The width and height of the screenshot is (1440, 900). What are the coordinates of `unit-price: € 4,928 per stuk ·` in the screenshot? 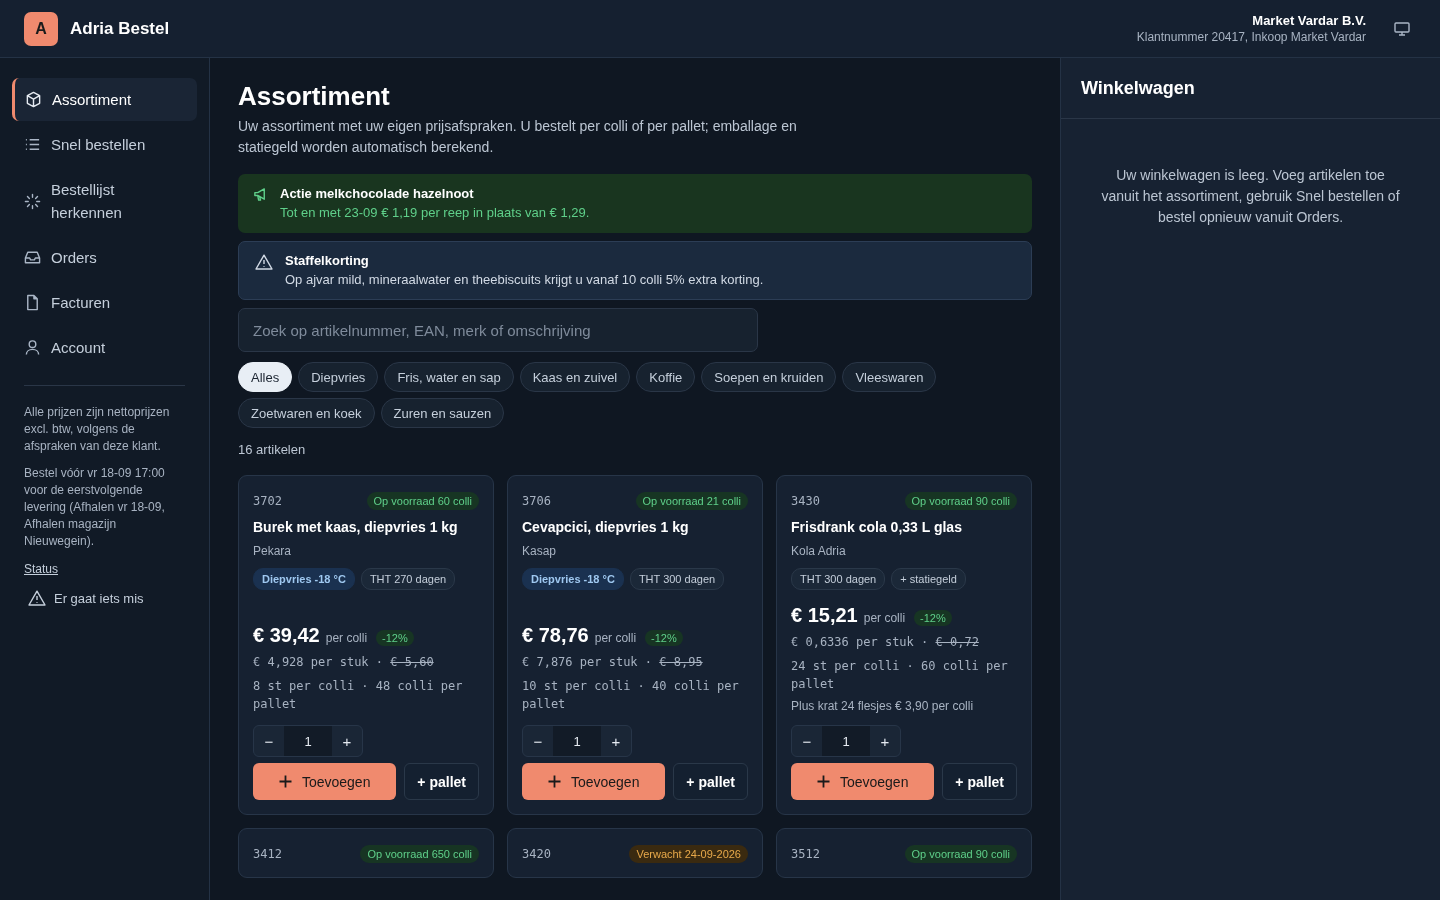 It's located at (318, 662).